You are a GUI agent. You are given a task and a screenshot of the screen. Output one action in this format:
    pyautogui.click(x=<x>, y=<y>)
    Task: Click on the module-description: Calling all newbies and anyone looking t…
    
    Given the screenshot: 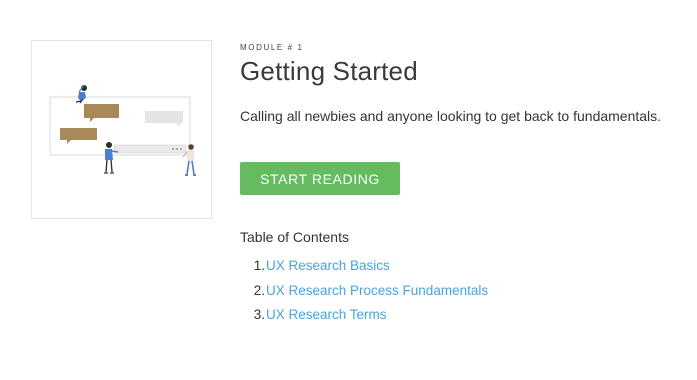 What is the action you would take?
    pyautogui.click(x=451, y=116)
    